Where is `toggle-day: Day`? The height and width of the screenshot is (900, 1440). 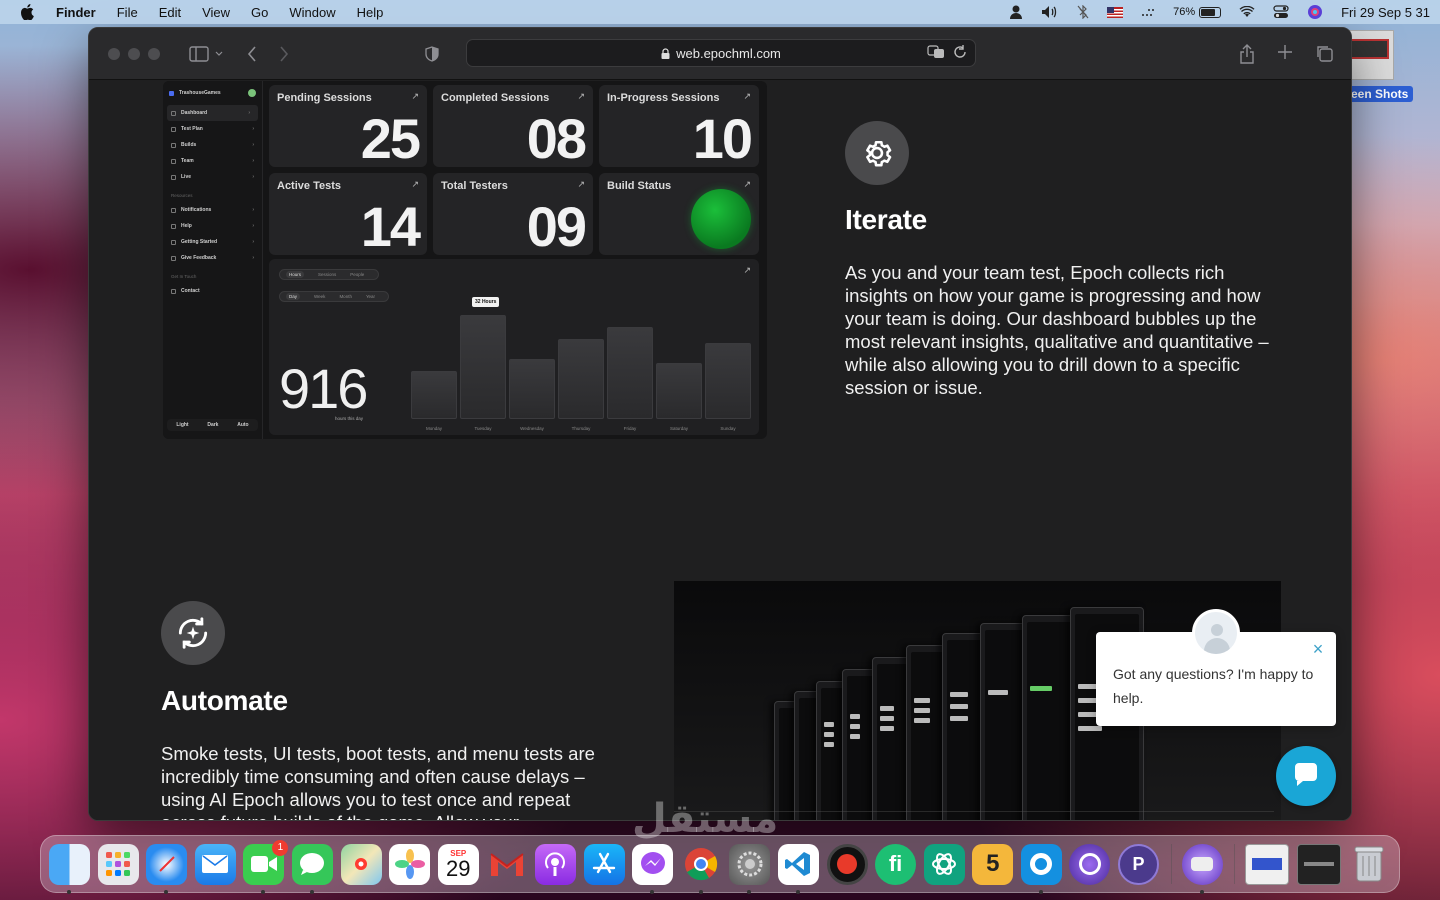 toggle-day: Day is located at coordinates (293, 296).